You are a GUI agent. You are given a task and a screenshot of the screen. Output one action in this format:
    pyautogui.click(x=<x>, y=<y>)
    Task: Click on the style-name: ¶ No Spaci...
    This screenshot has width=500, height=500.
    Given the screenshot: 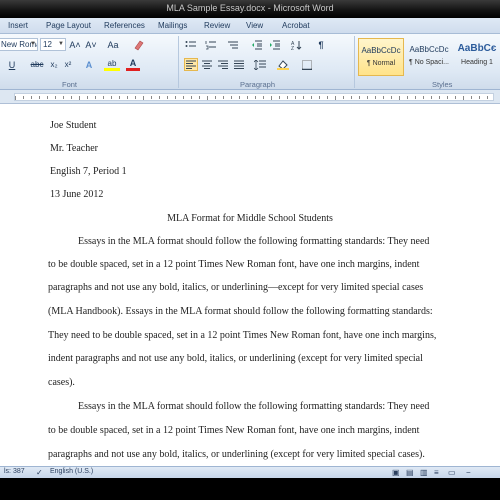 What is the action you would take?
    pyautogui.click(x=429, y=62)
    